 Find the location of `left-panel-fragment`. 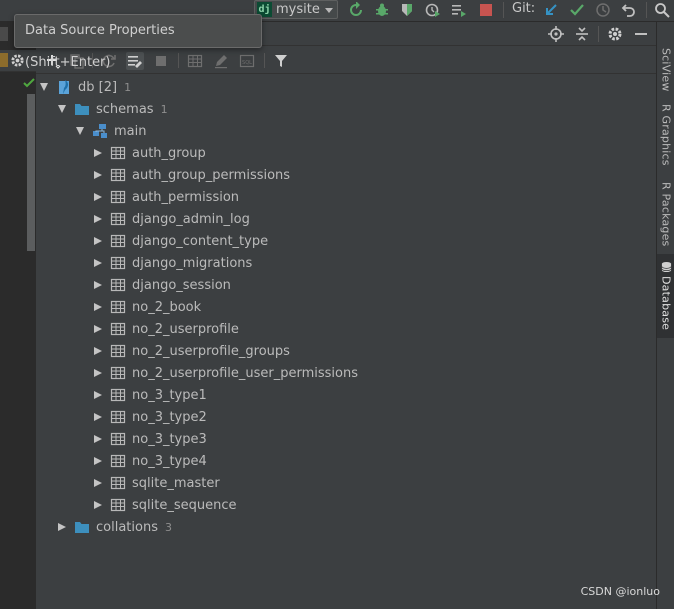

left-panel-fragment is located at coordinates (4, 60).